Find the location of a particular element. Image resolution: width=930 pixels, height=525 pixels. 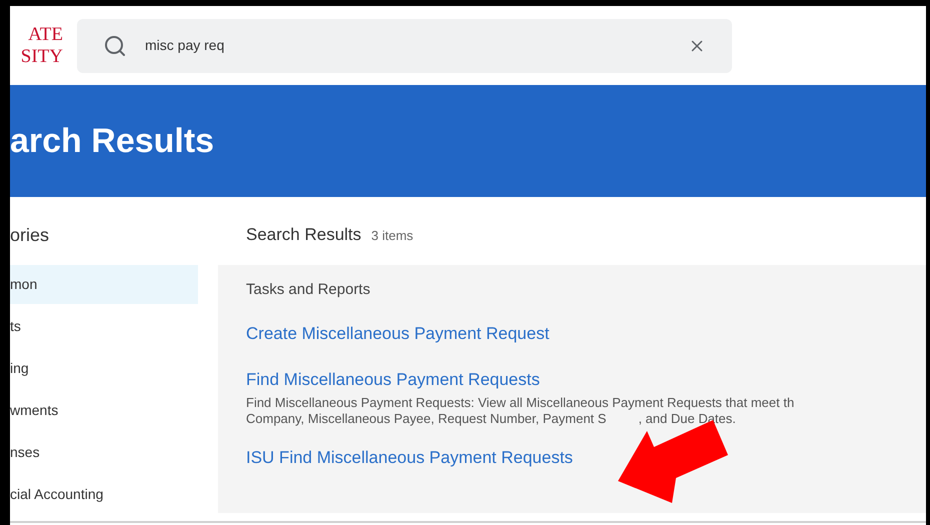

result-description: Company, Miscellaneous Payee, Request Number, Payment S is located at coordinates (426, 419).